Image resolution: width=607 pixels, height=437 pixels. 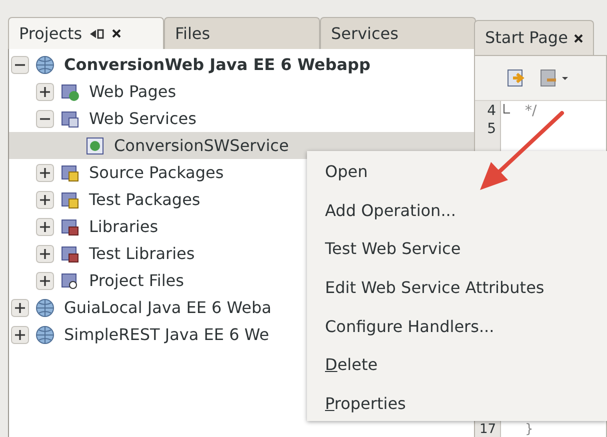 What do you see at coordinates (86, 33) in the screenshot?
I see `panel-tab: Projects` at bounding box center [86, 33].